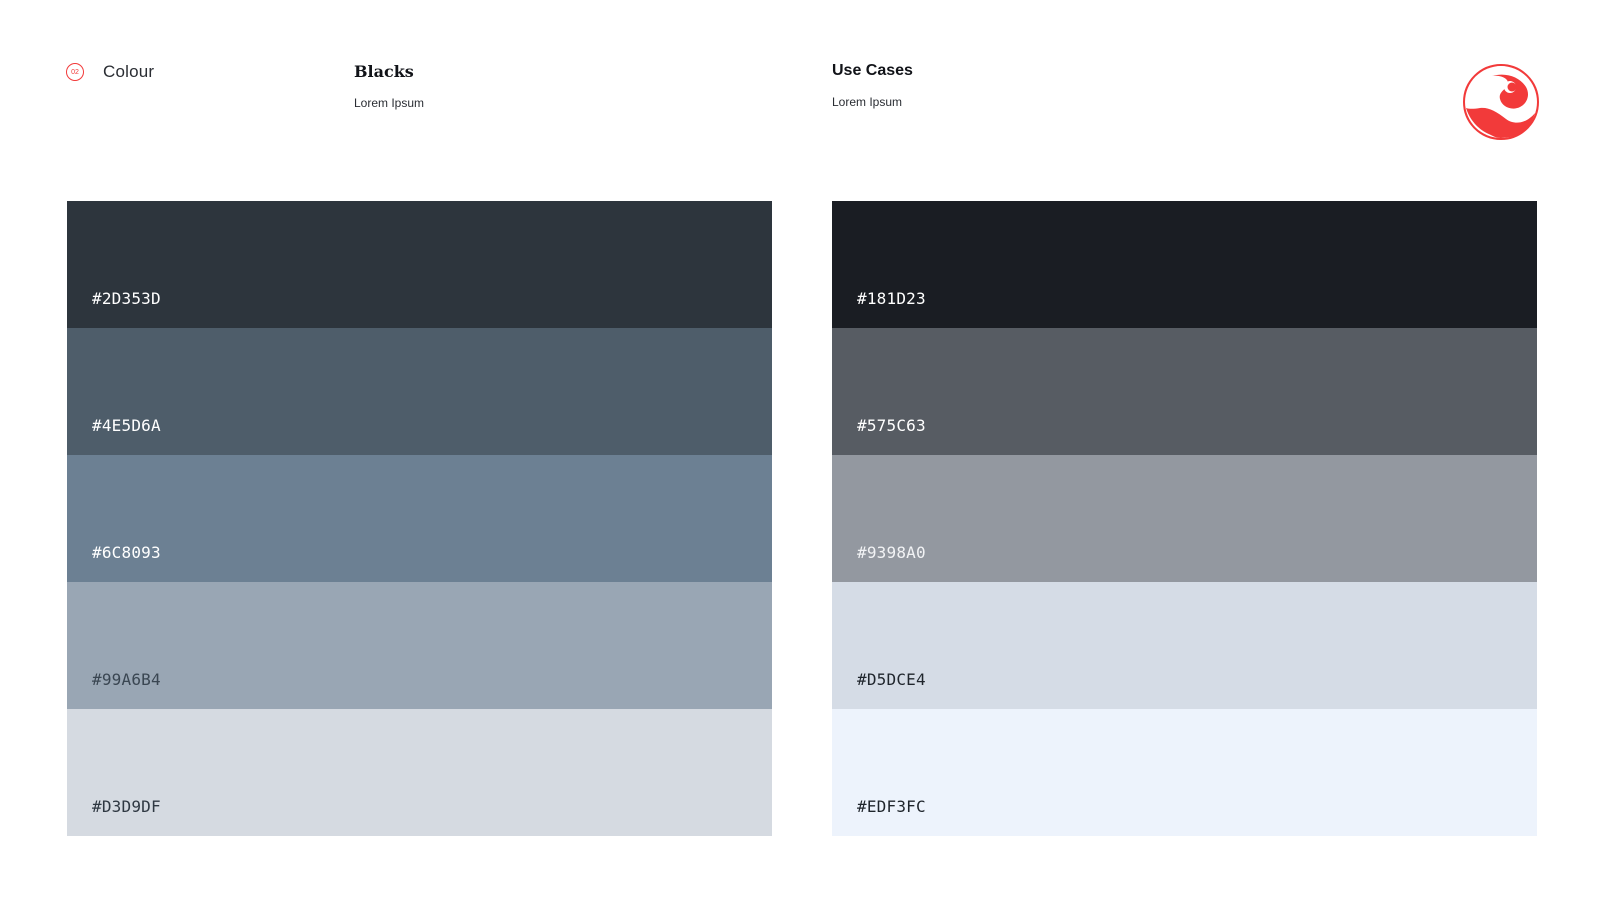 This screenshot has width=1600, height=900. I want to click on swatch: #EDF3FC, so click(1184, 772).